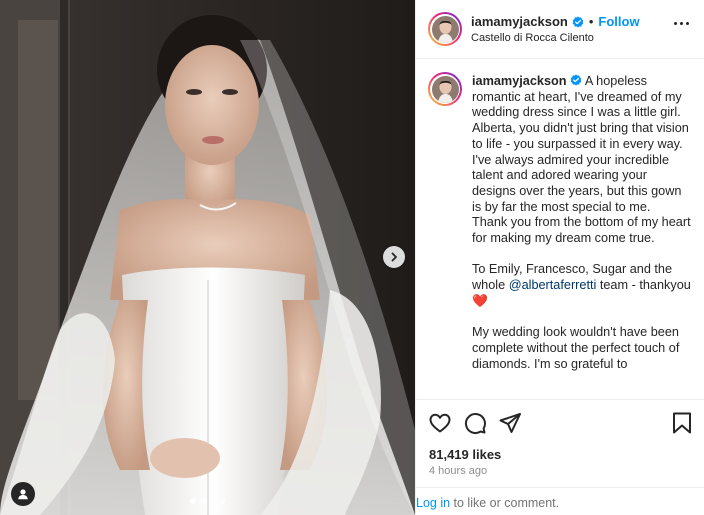 Image resolution: width=704 pixels, height=515 pixels. I want to click on heart-emoji: ❤️, so click(480, 300).